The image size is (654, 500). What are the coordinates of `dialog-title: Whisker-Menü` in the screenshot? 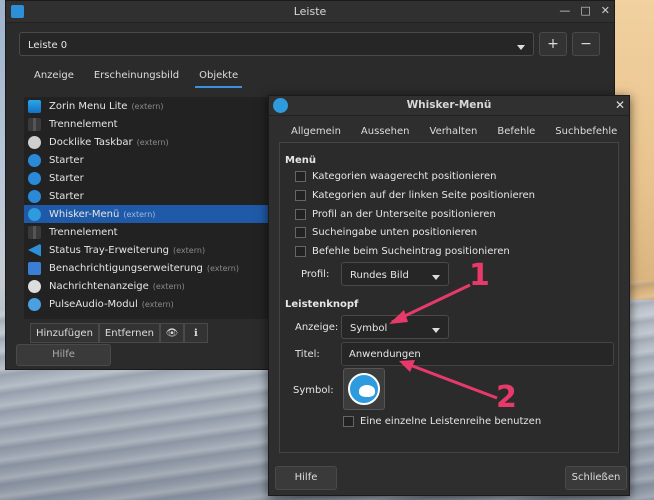 It's located at (449, 105).